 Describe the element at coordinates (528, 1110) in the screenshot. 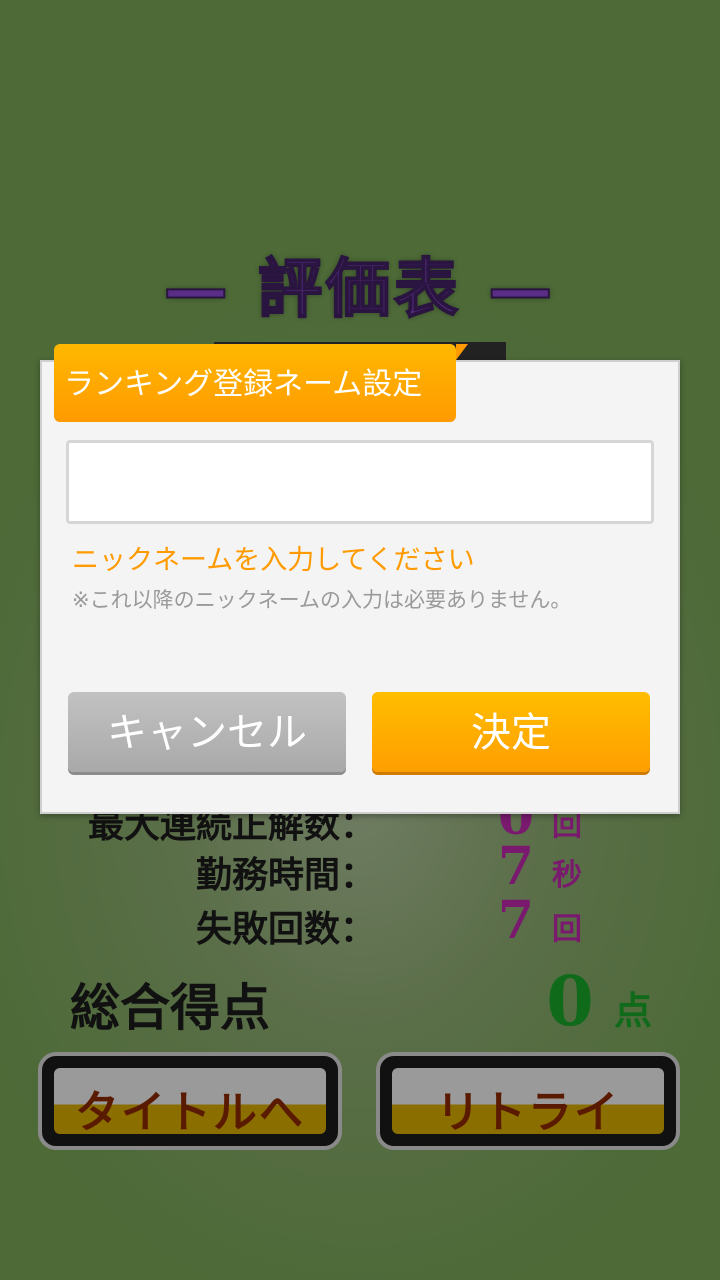

I see `retry-button-label: リトライ` at that location.